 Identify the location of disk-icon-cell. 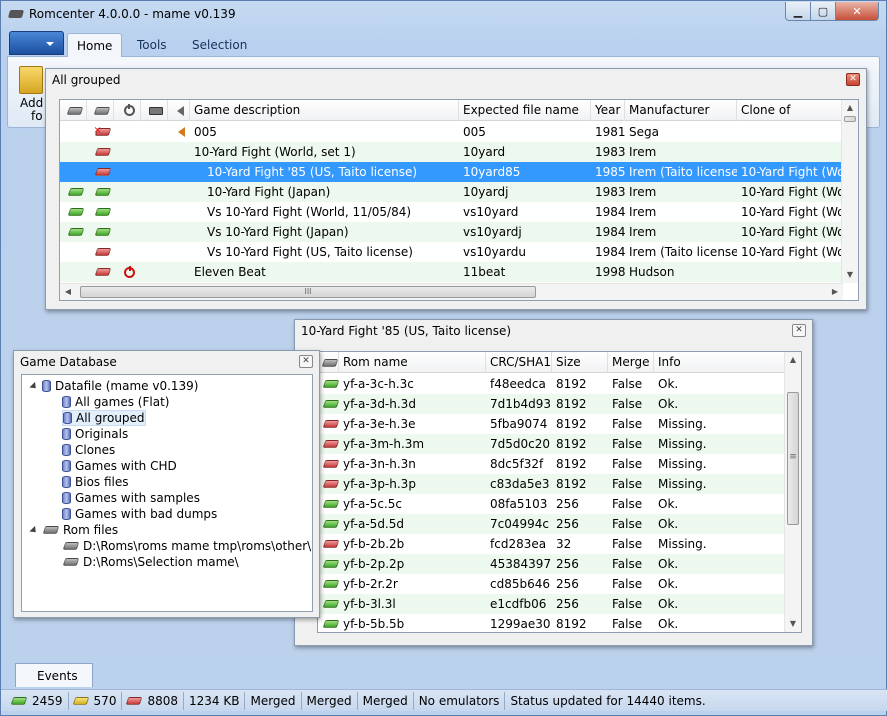
(154, 192).